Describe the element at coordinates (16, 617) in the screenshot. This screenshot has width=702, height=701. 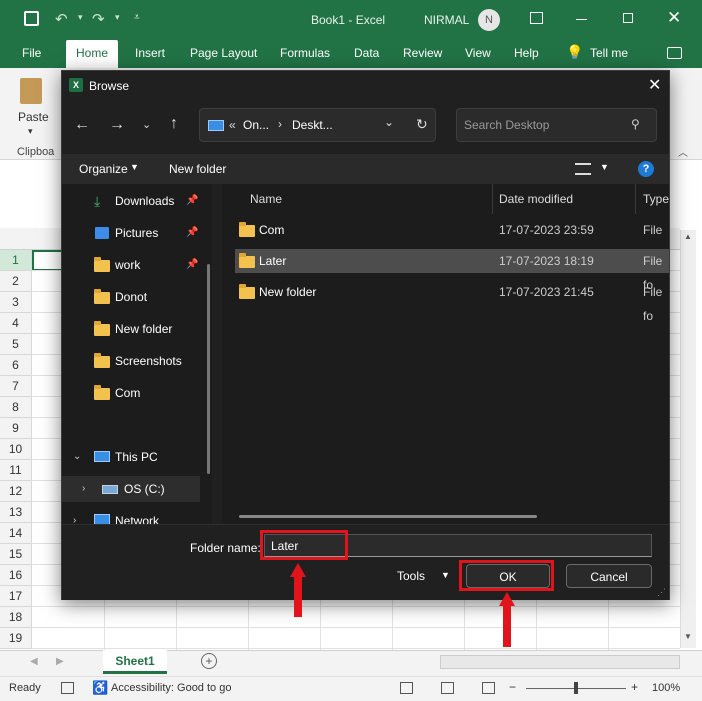
I see `row-header: 18` at that location.